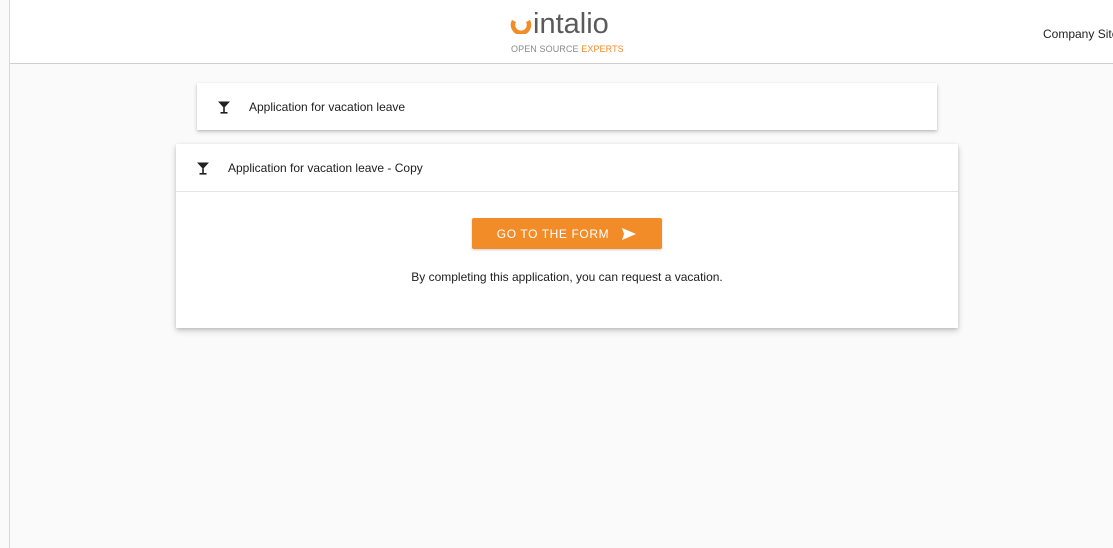  I want to click on card-title: Application for vacation leave, so click(327, 107).